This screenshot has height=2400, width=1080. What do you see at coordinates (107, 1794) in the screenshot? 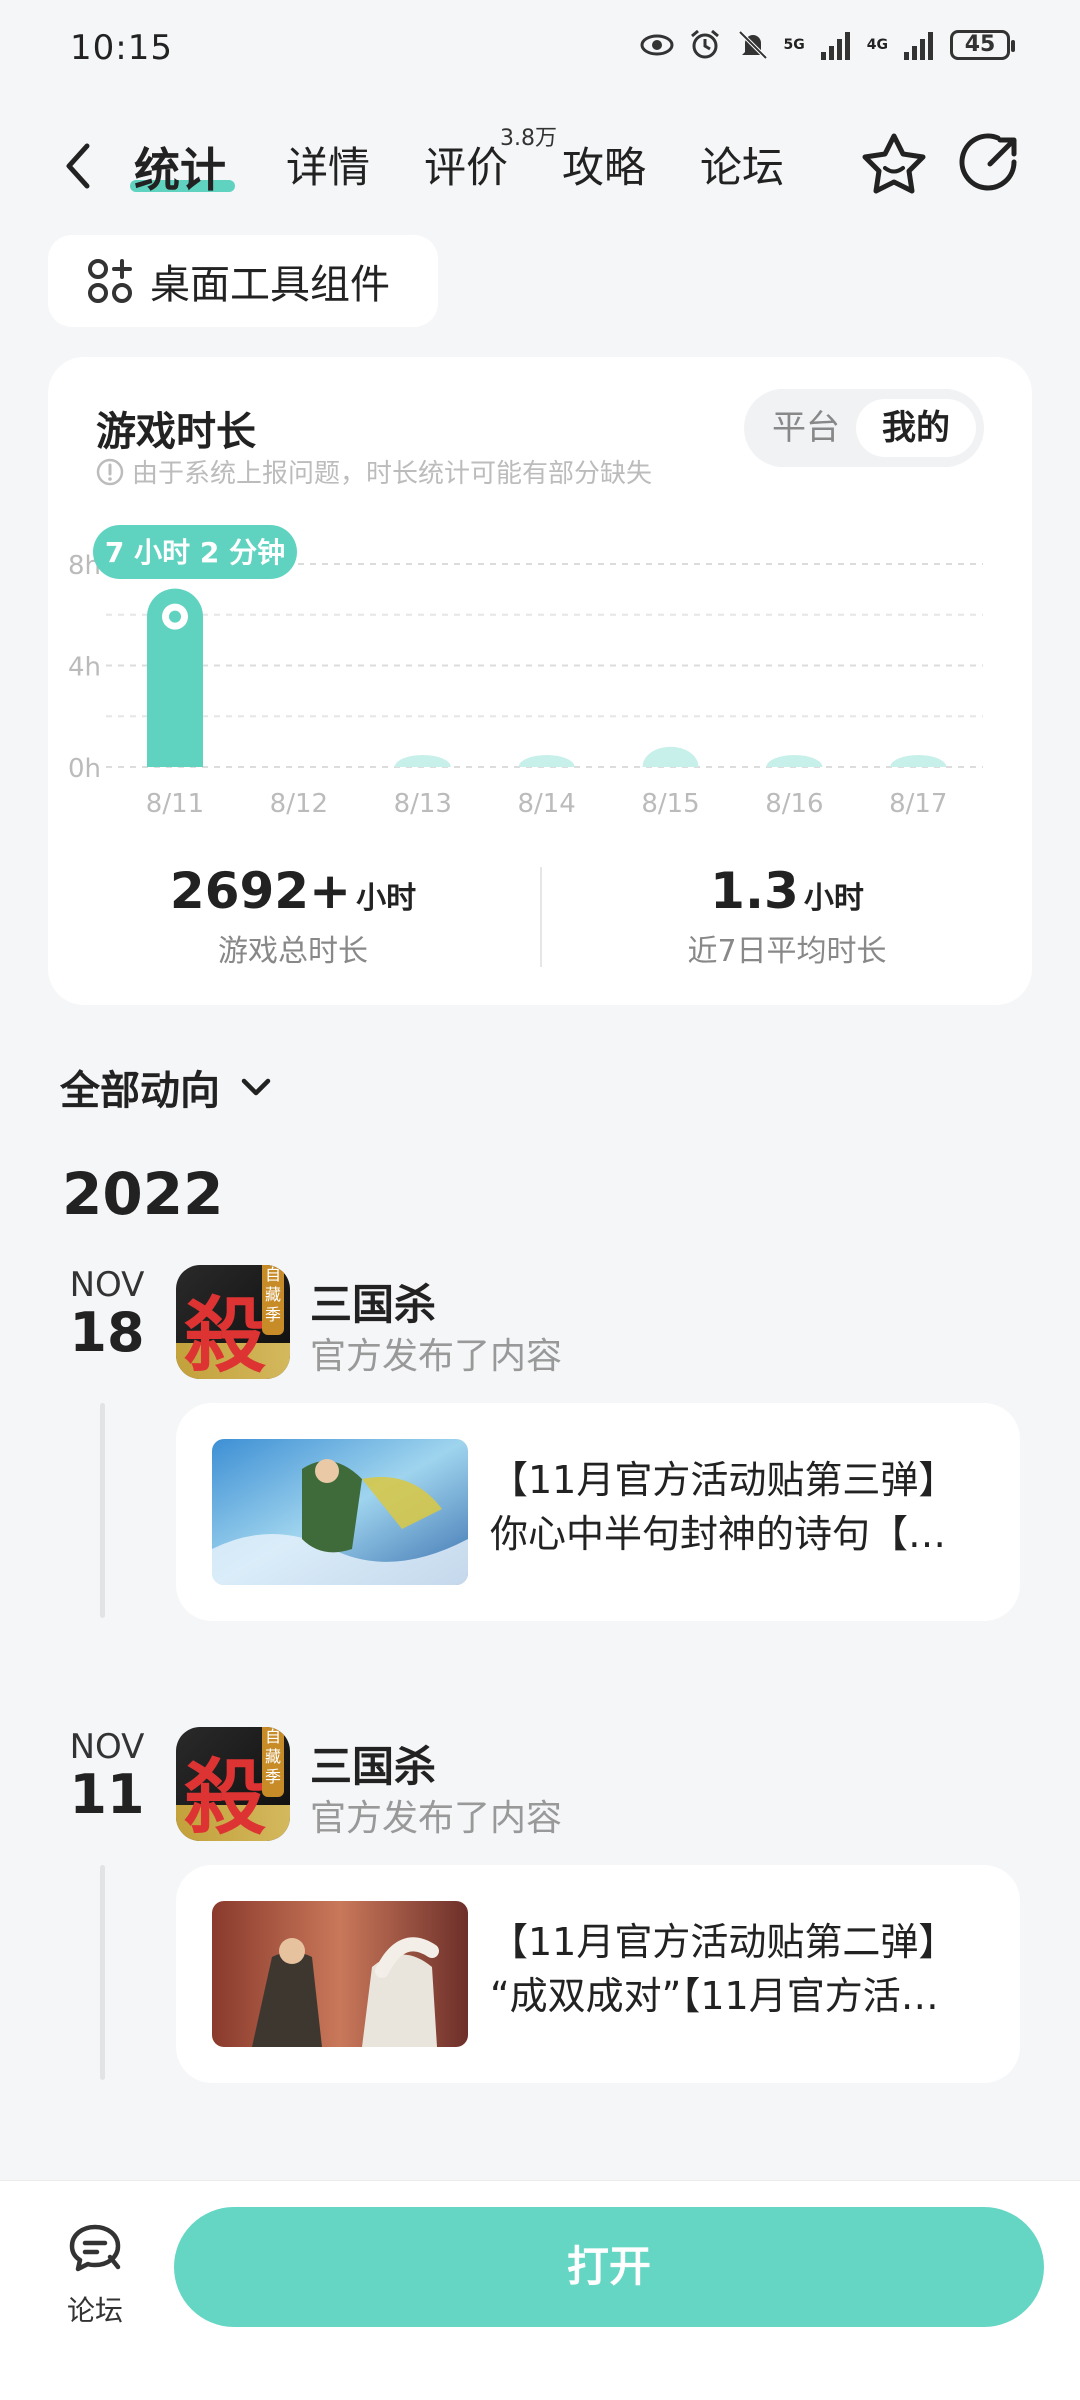
I see `feed-day: 11` at bounding box center [107, 1794].